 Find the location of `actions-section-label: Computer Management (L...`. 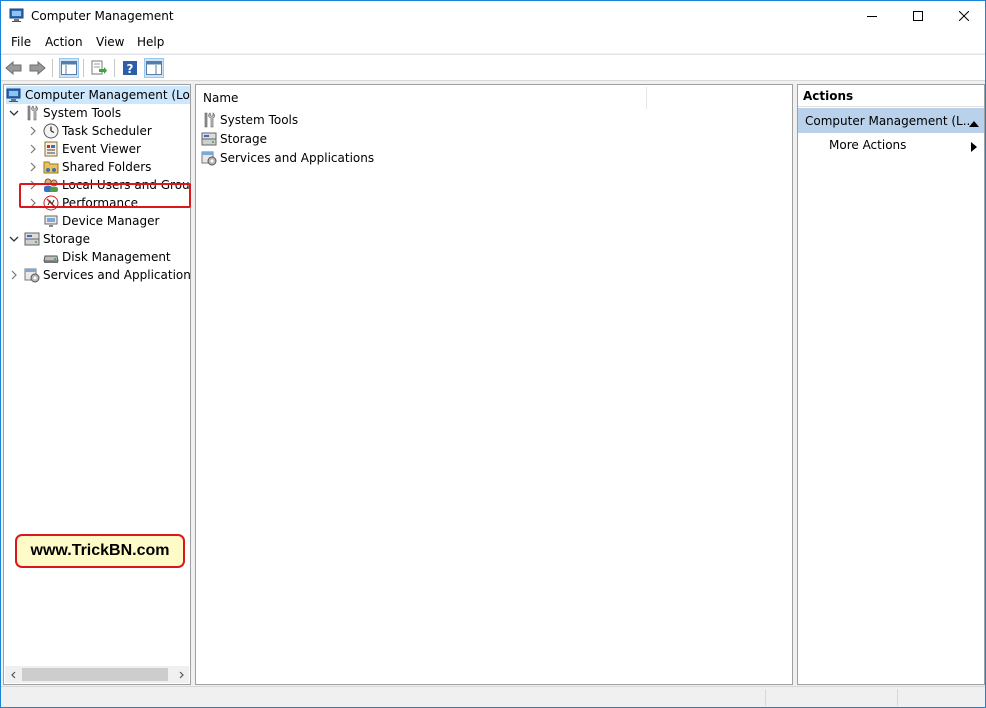

actions-section-label: Computer Management (L... is located at coordinates (890, 121).